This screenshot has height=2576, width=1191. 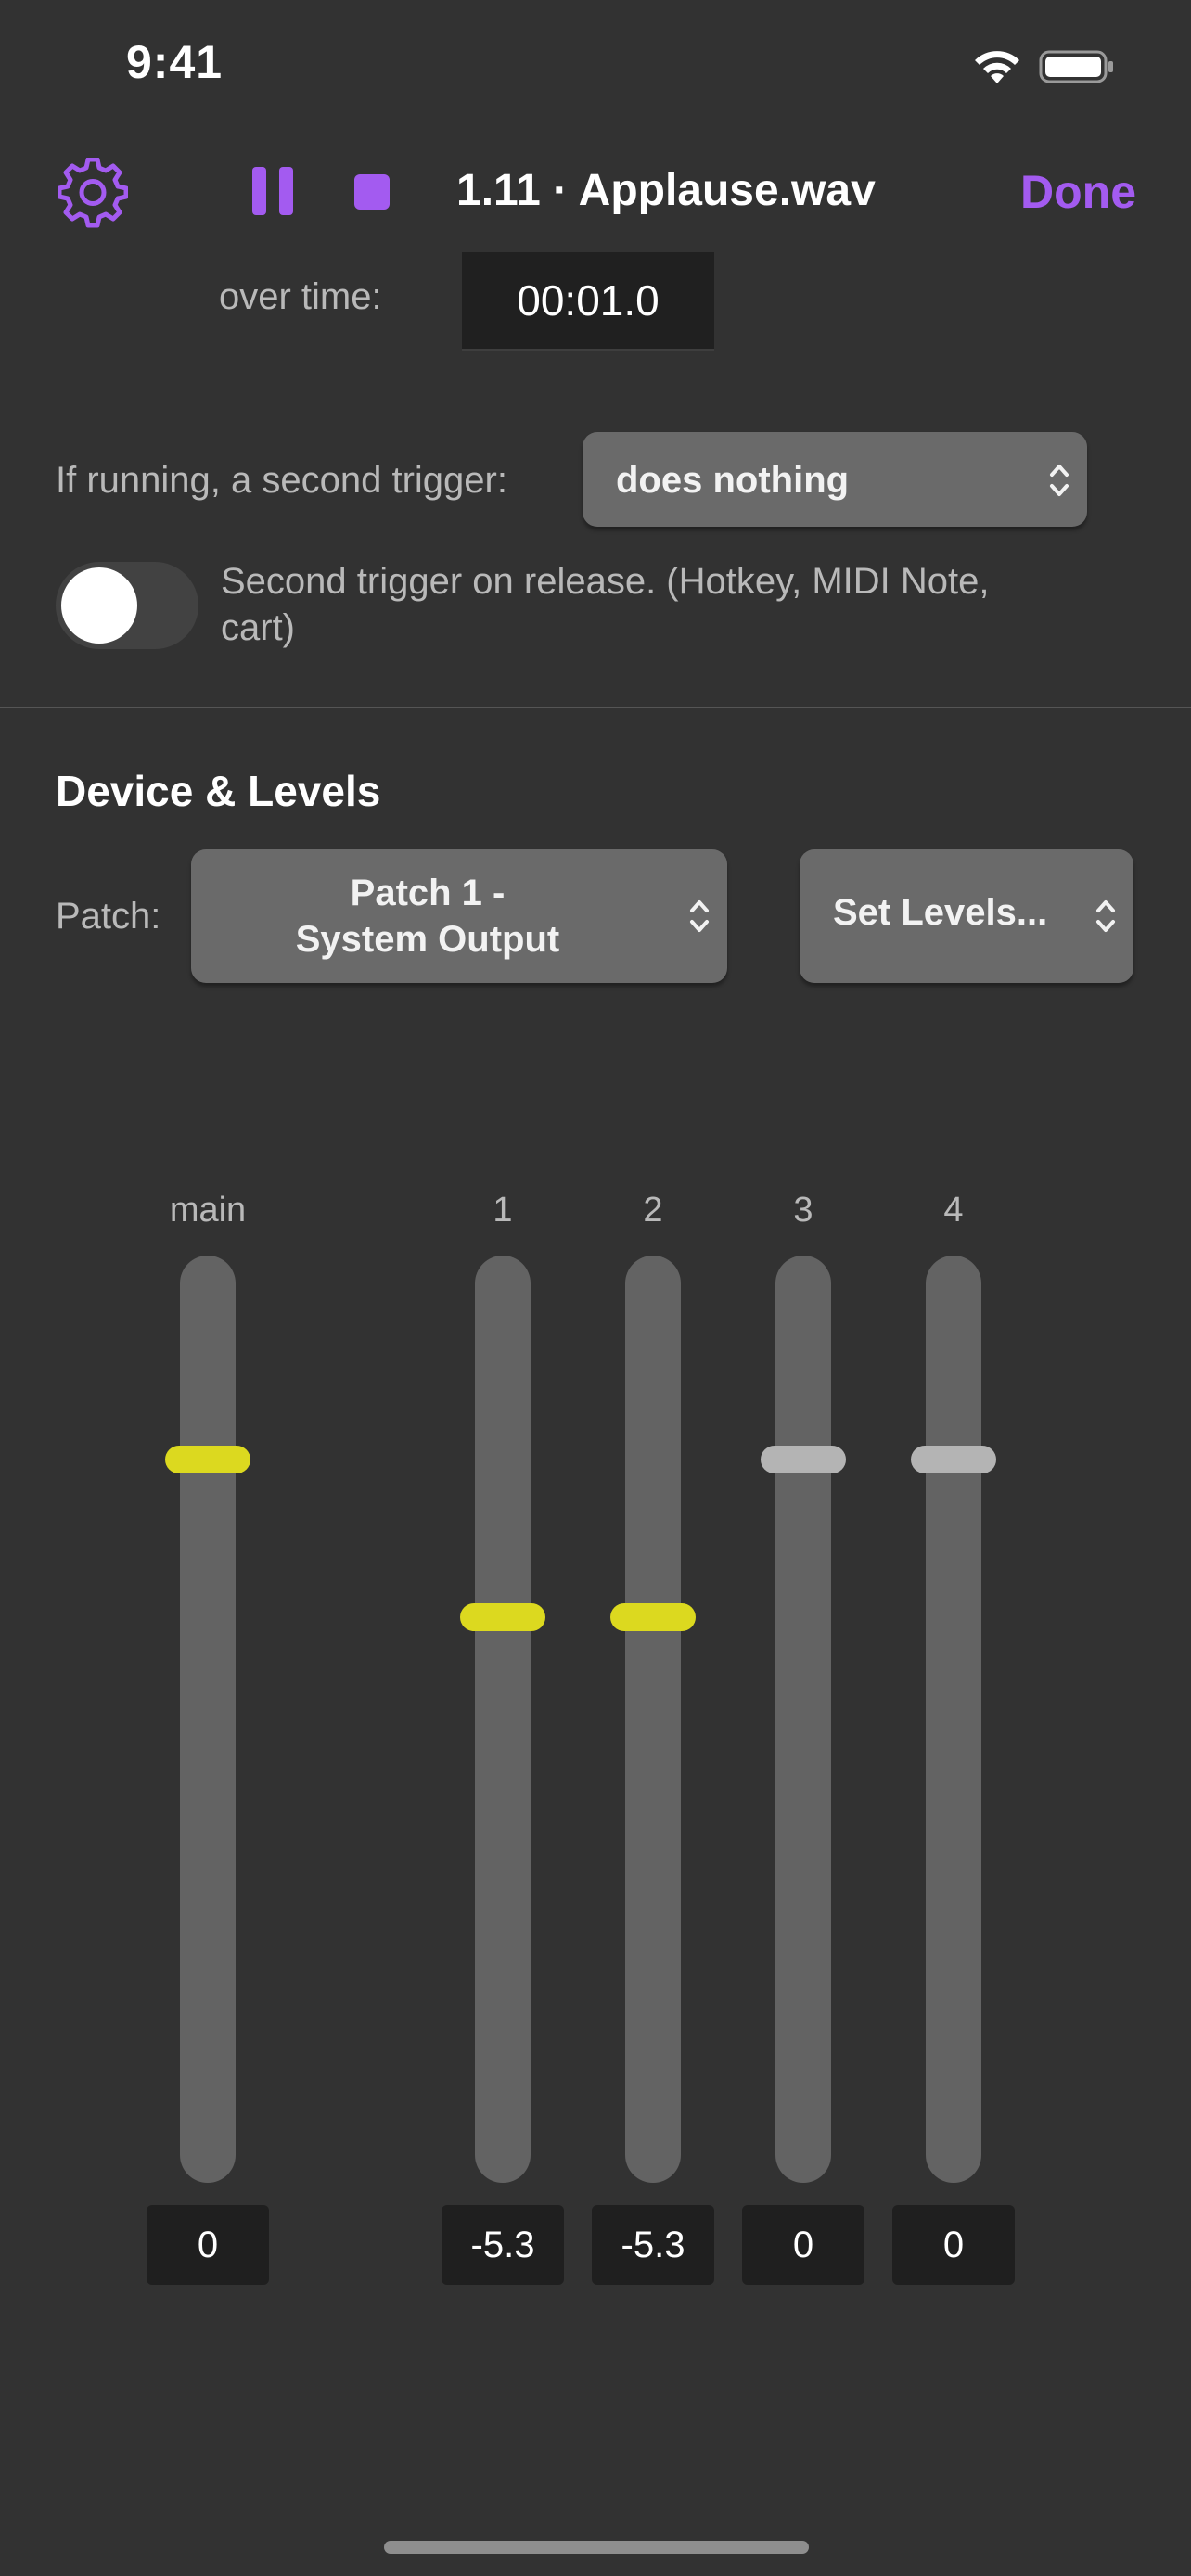 I want to click on patch-line-1: Patch 1 -, so click(x=428, y=893).